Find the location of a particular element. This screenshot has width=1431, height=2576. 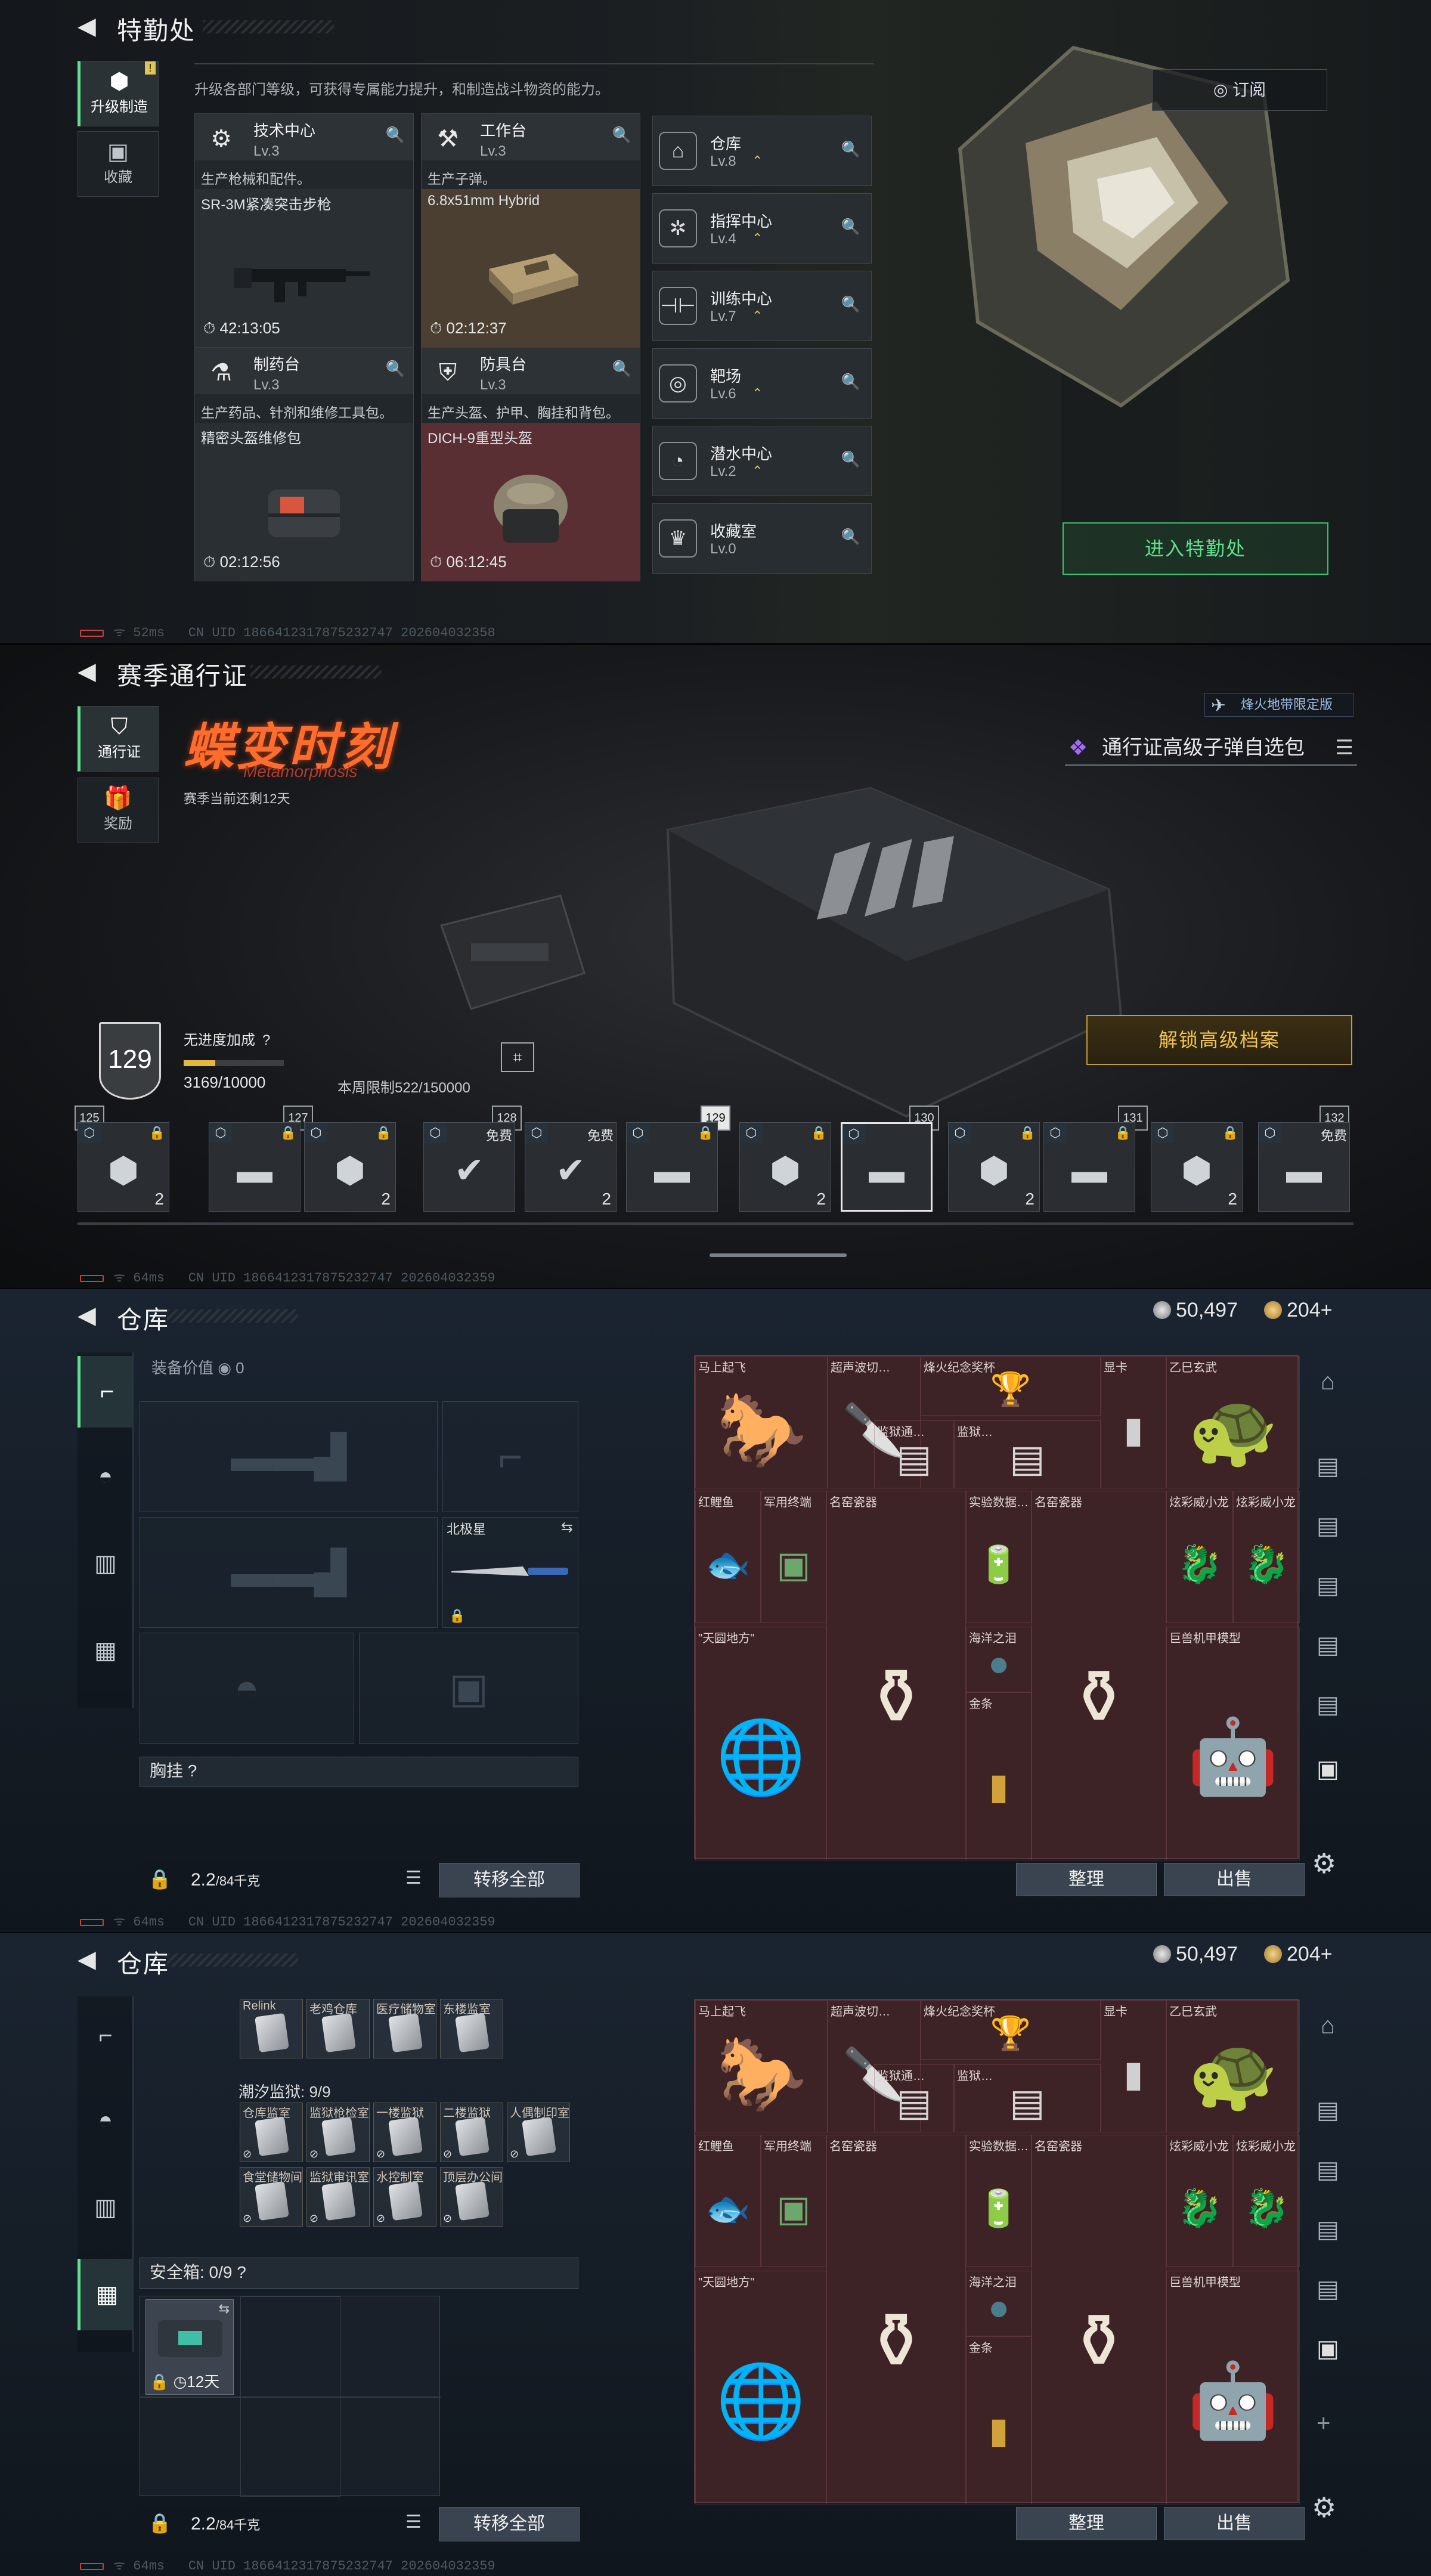

money-display: 50,497 is located at coordinates (1195, 1311).